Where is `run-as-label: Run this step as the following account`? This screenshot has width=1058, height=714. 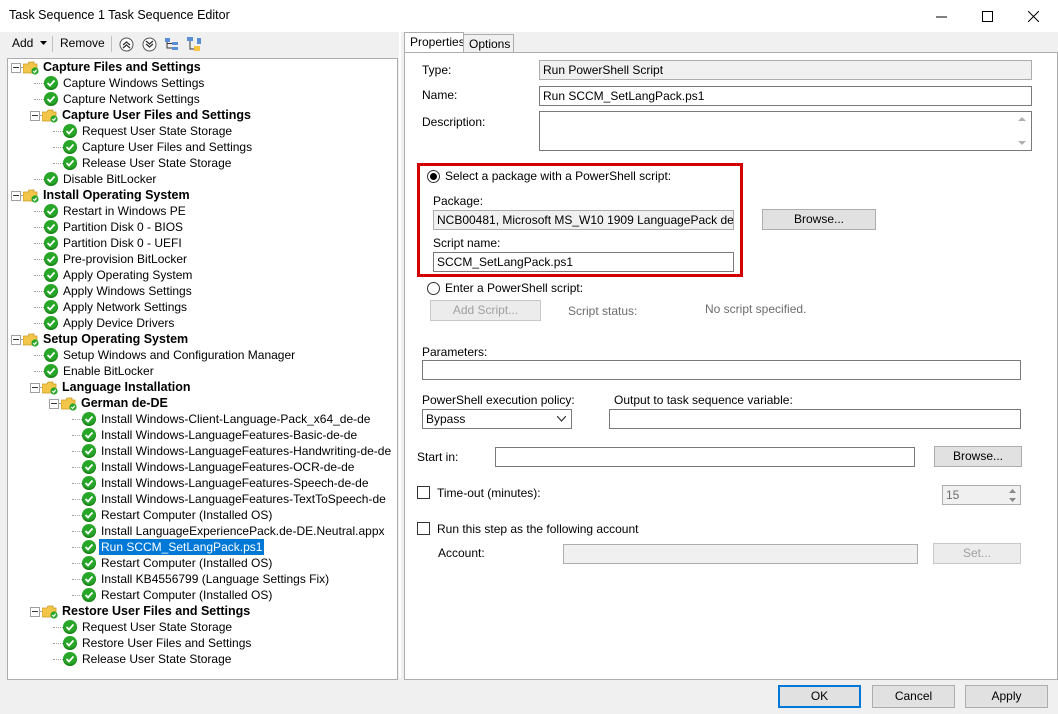
run-as-label: Run this step as the following account is located at coordinates (538, 529).